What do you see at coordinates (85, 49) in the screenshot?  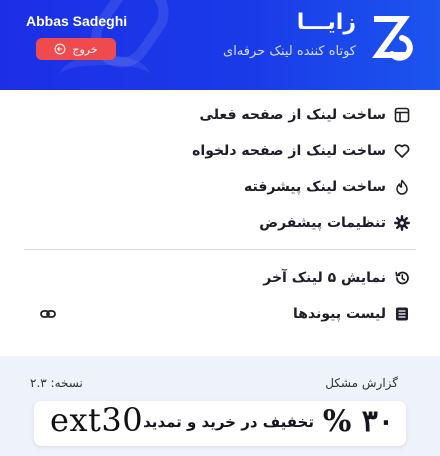 I see `logout-label: خروج` at bounding box center [85, 49].